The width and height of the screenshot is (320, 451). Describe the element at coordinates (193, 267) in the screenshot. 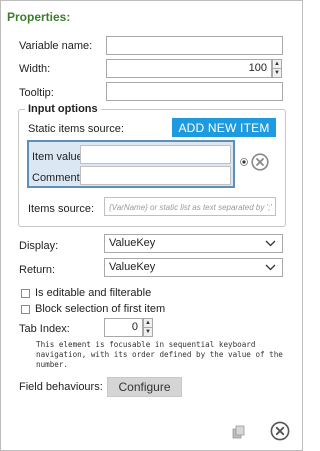

I see `return-select: ValueKey` at that location.